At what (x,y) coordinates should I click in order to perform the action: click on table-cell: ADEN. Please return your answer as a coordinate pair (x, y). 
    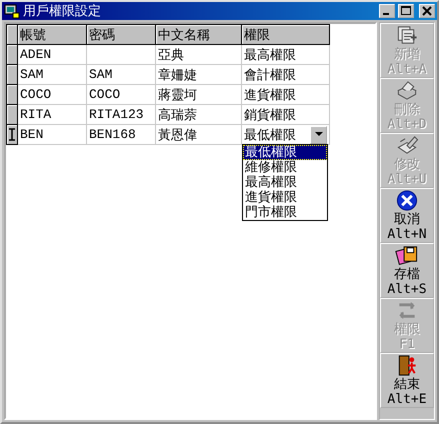
    Looking at the image, I should click on (52, 54).